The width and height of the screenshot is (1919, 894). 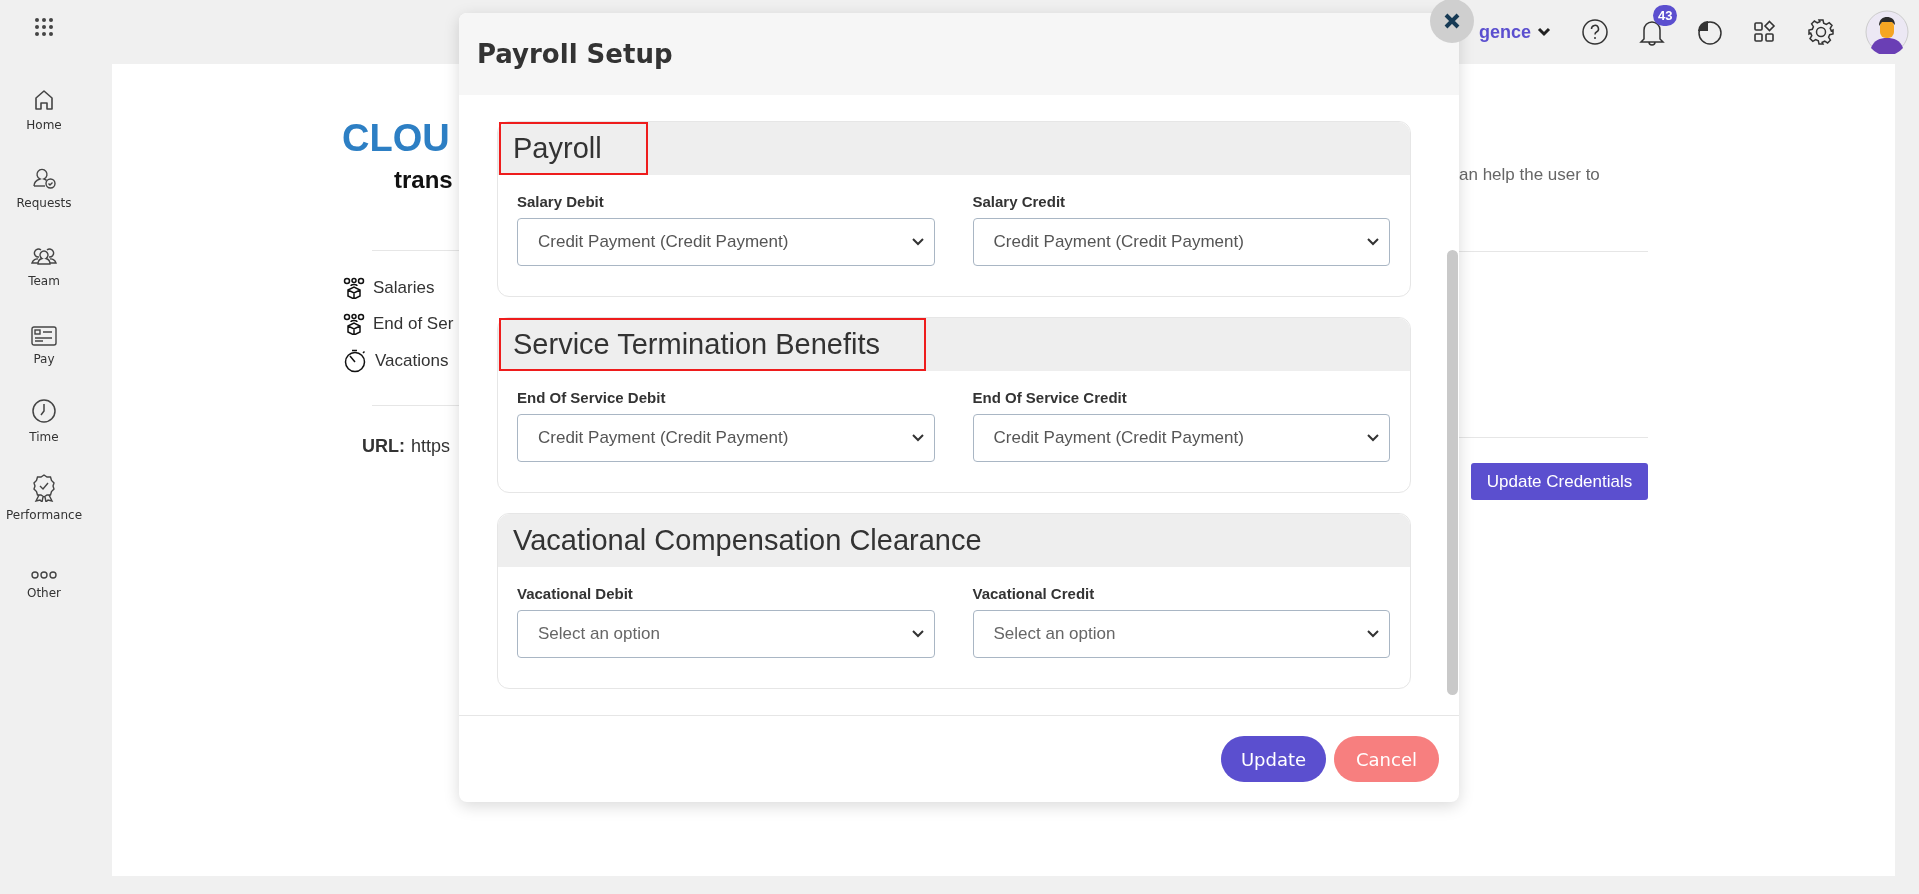 I want to click on pie-chart-icon, so click(x=1709, y=32).